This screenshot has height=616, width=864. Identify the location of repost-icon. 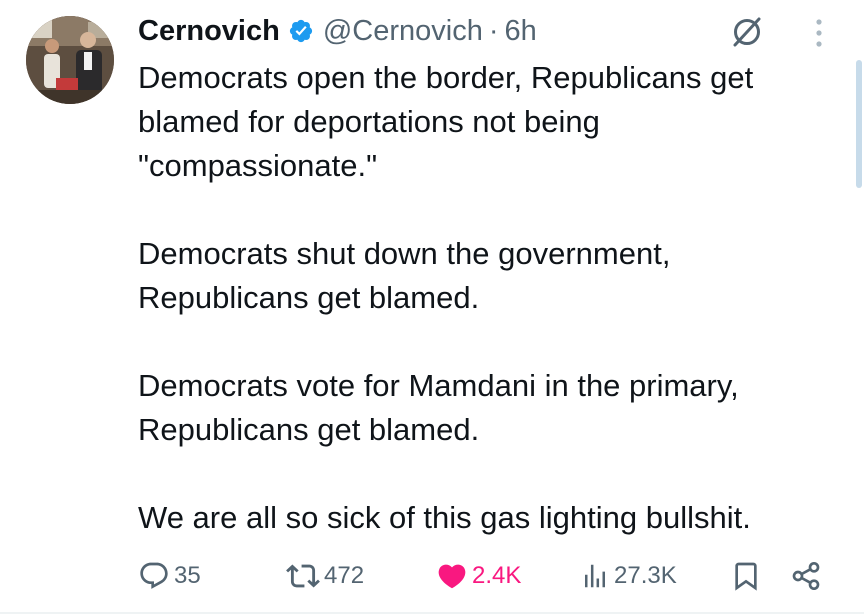
(303, 576).